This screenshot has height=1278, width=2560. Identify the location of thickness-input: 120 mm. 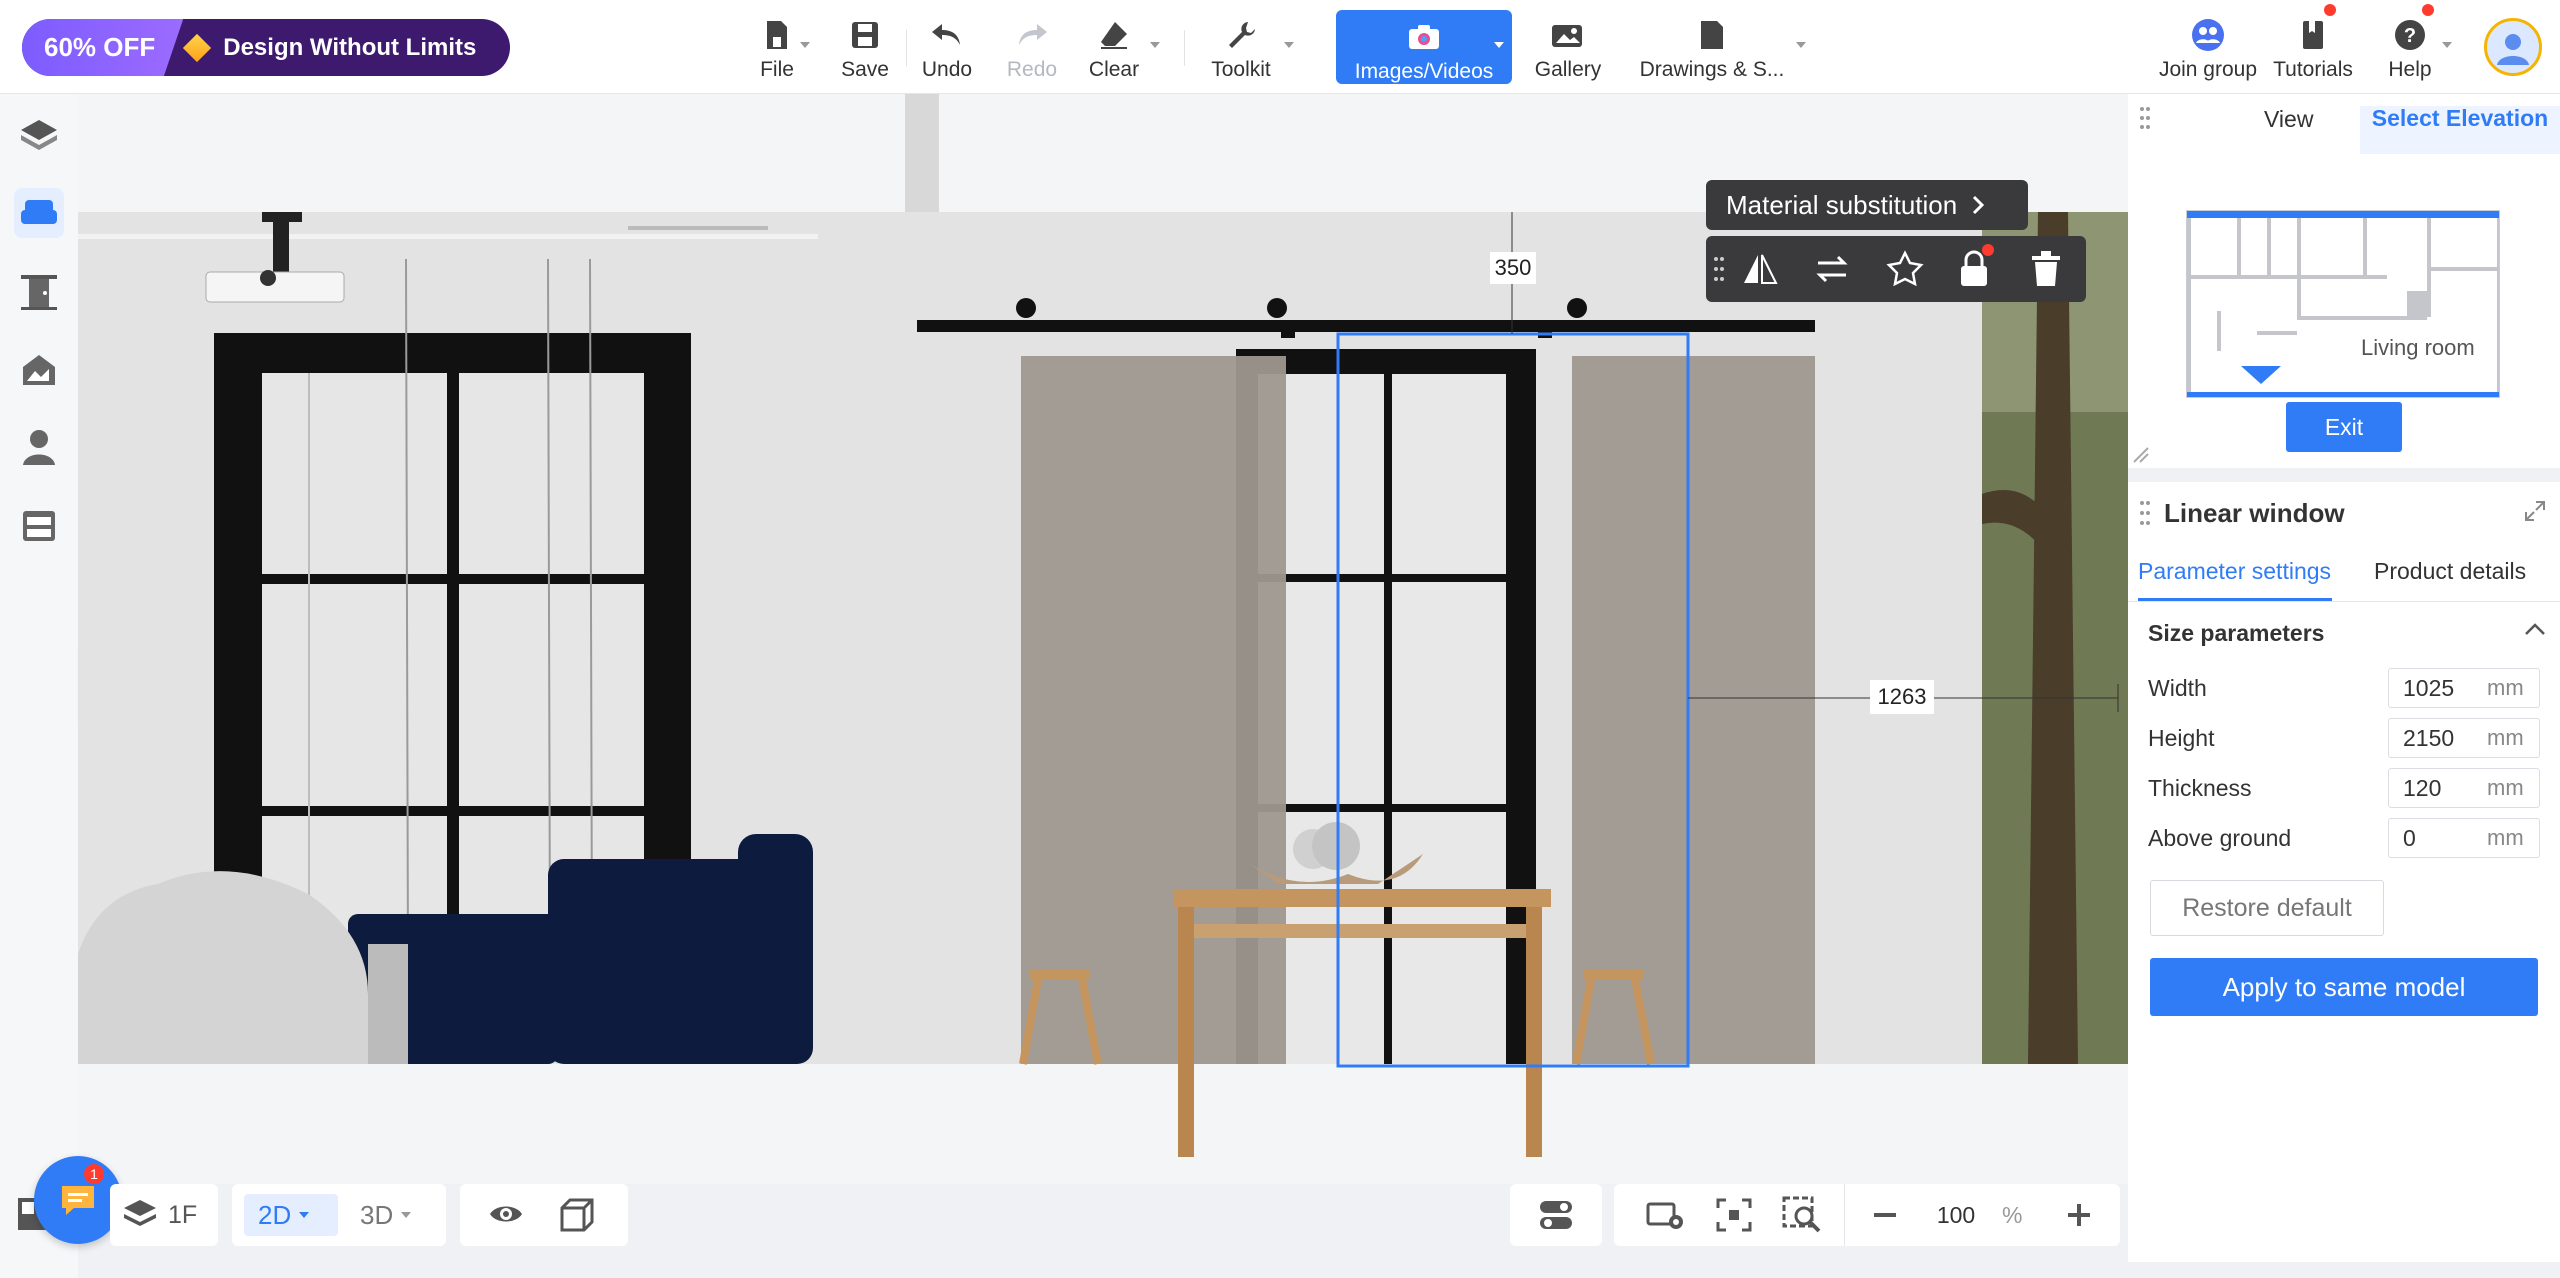
(2464, 788).